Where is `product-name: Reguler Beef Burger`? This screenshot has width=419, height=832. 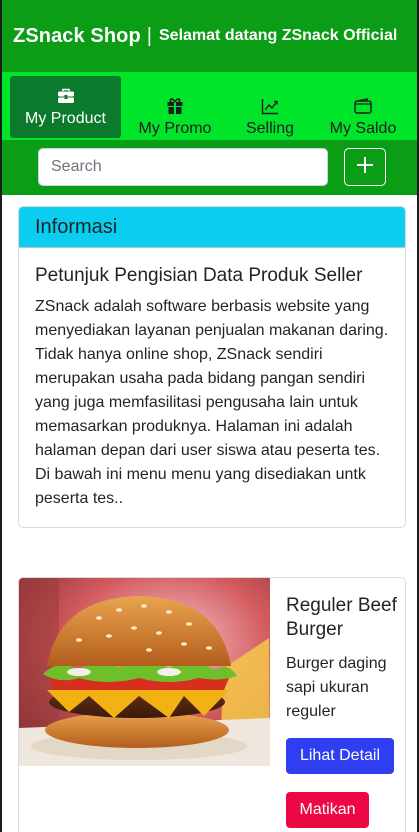
product-name: Reguler Beef Burger is located at coordinates (341, 617).